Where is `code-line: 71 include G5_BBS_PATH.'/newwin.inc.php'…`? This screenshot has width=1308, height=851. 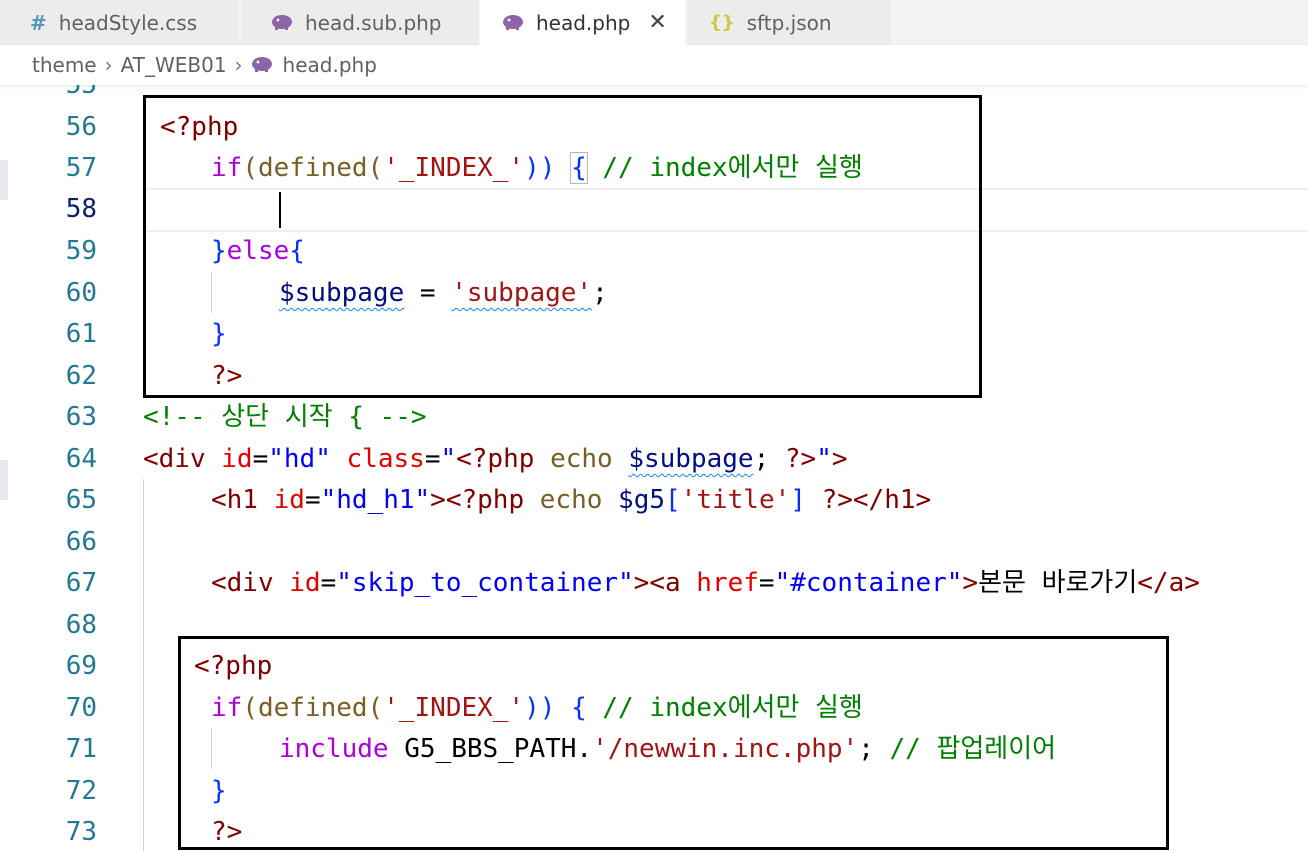 code-line: 71 include G5_BBS_PATH.'/newwin.inc.php'… is located at coordinates (654, 749).